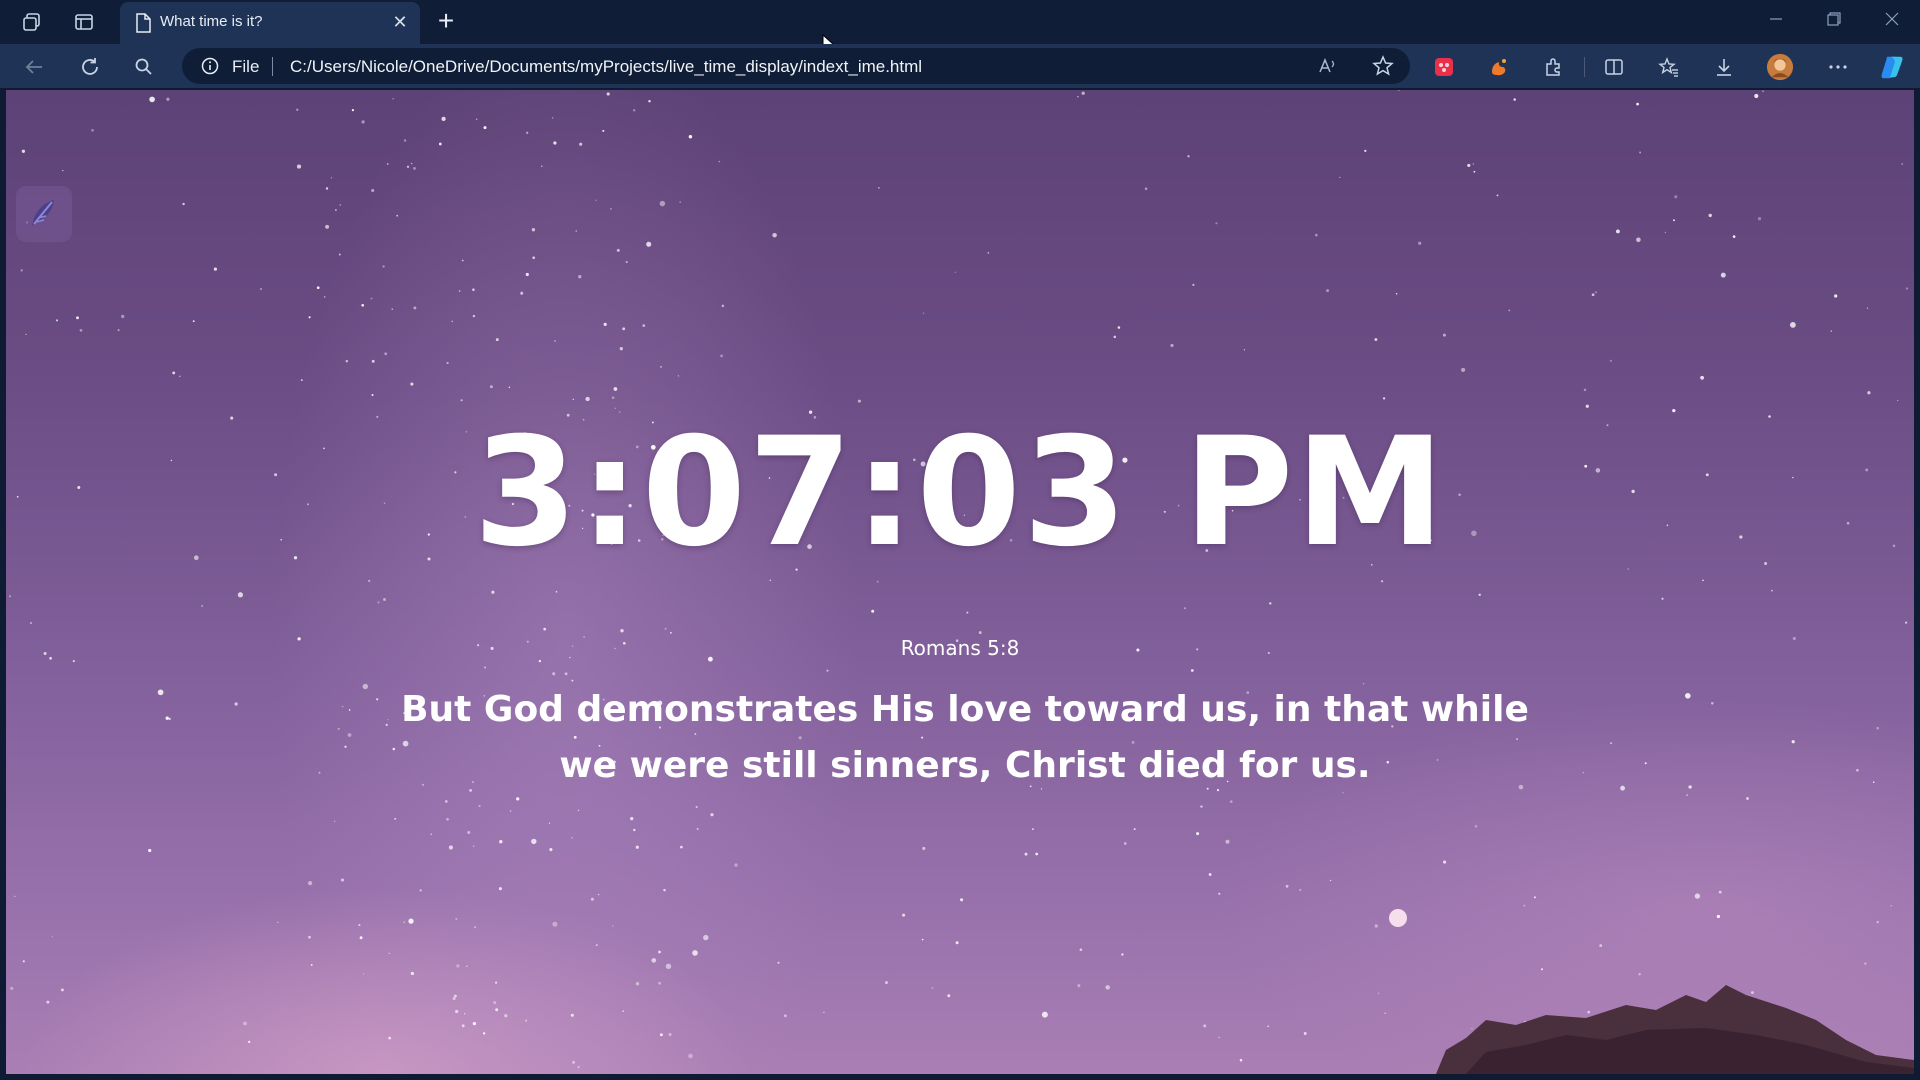 Image resolution: width=1920 pixels, height=1080 pixels. Describe the element at coordinates (44, 214) in the screenshot. I see `feather-icon` at that location.